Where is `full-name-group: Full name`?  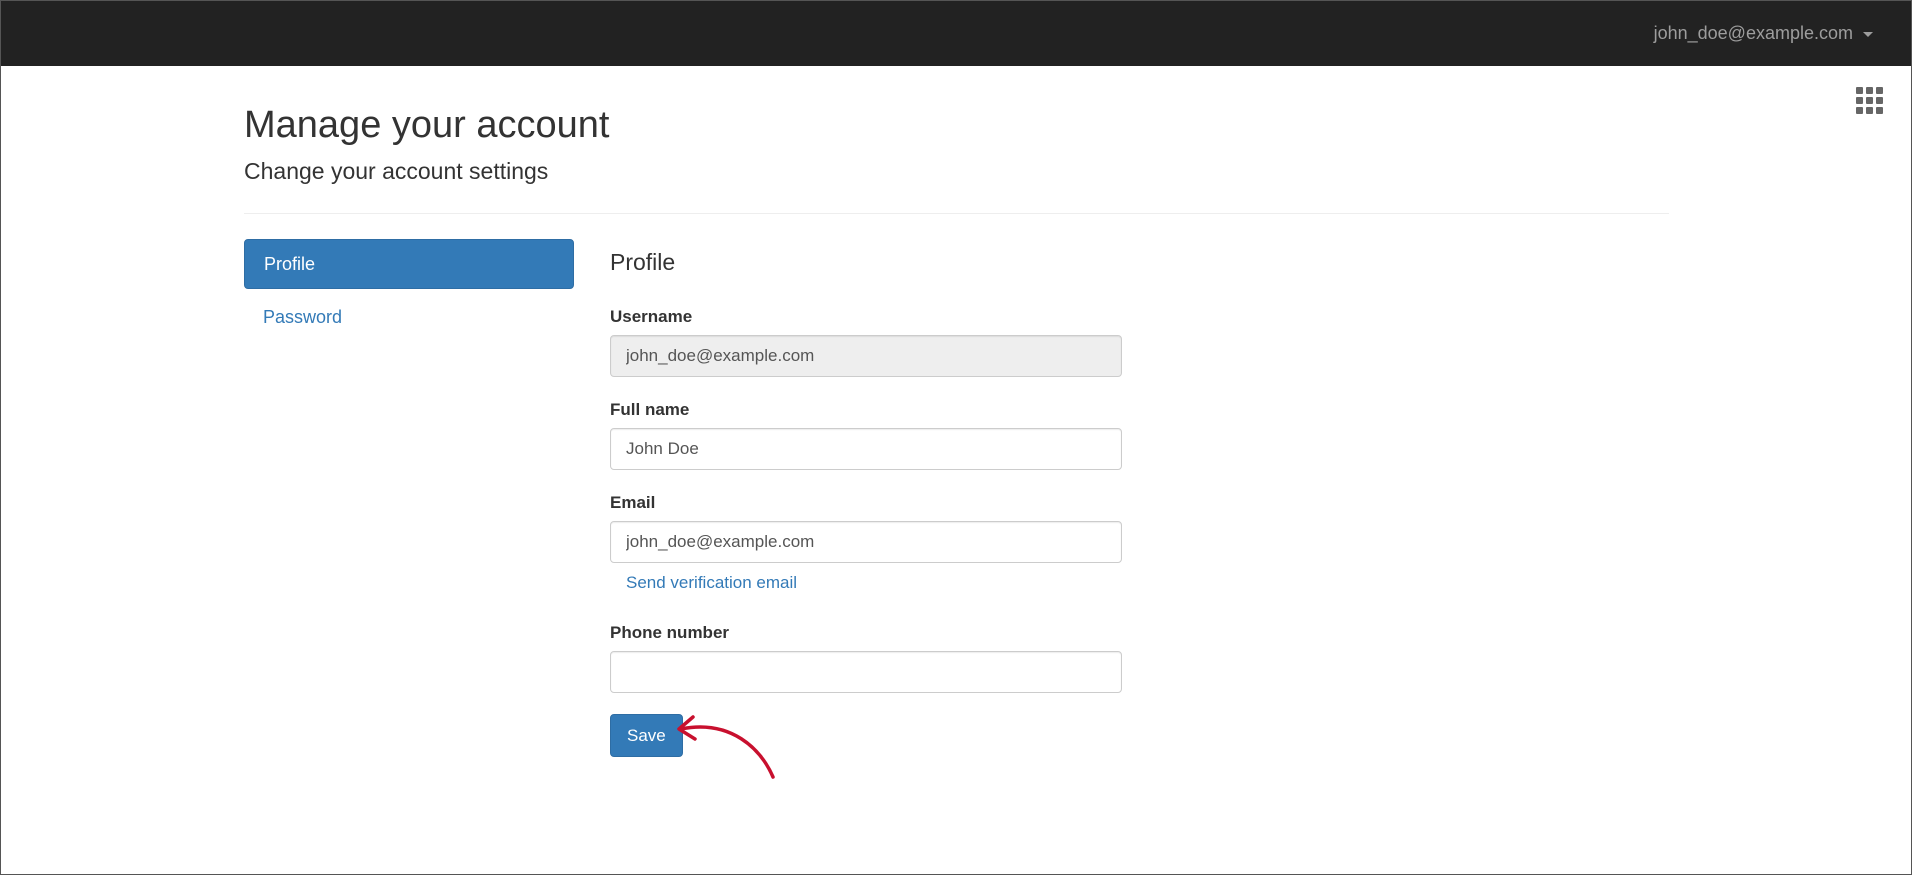
full-name-group: Full name is located at coordinates (866, 435).